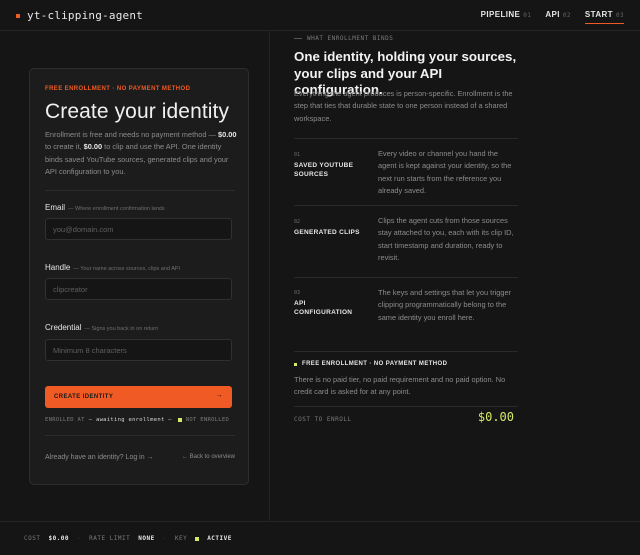 The image size is (640, 555). What do you see at coordinates (219, 538) in the screenshot?
I see `footer-key-value: ACTIVE` at bounding box center [219, 538].